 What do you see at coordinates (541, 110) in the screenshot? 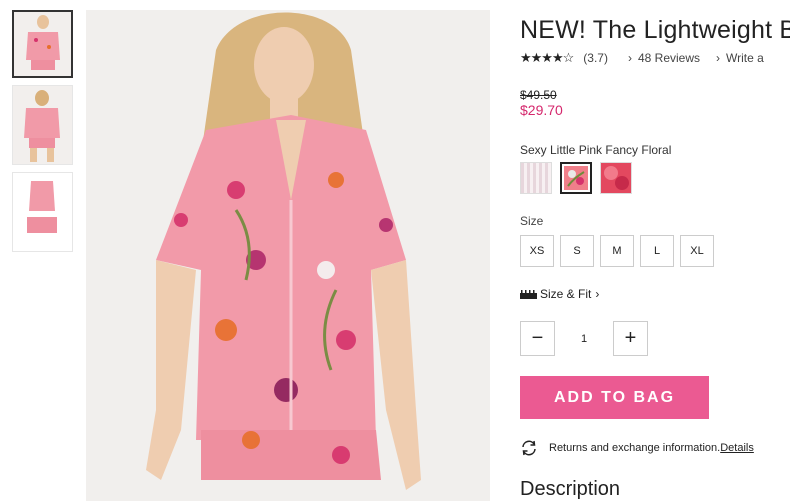
I see `sale-price: $29.70` at bounding box center [541, 110].